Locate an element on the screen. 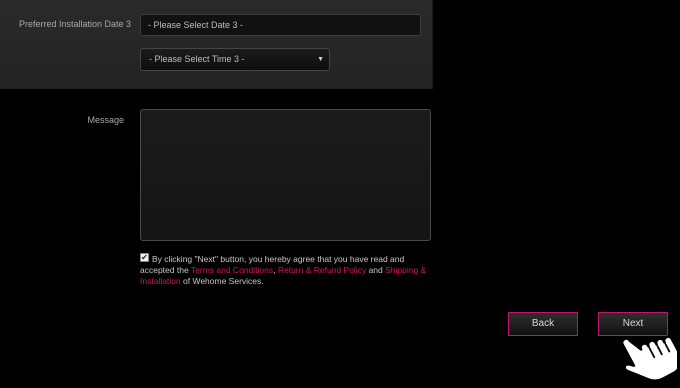 The height and width of the screenshot is (388, 680). time3-selected-value: - Please Select Time 3 - is located at coordinates (197, 59).